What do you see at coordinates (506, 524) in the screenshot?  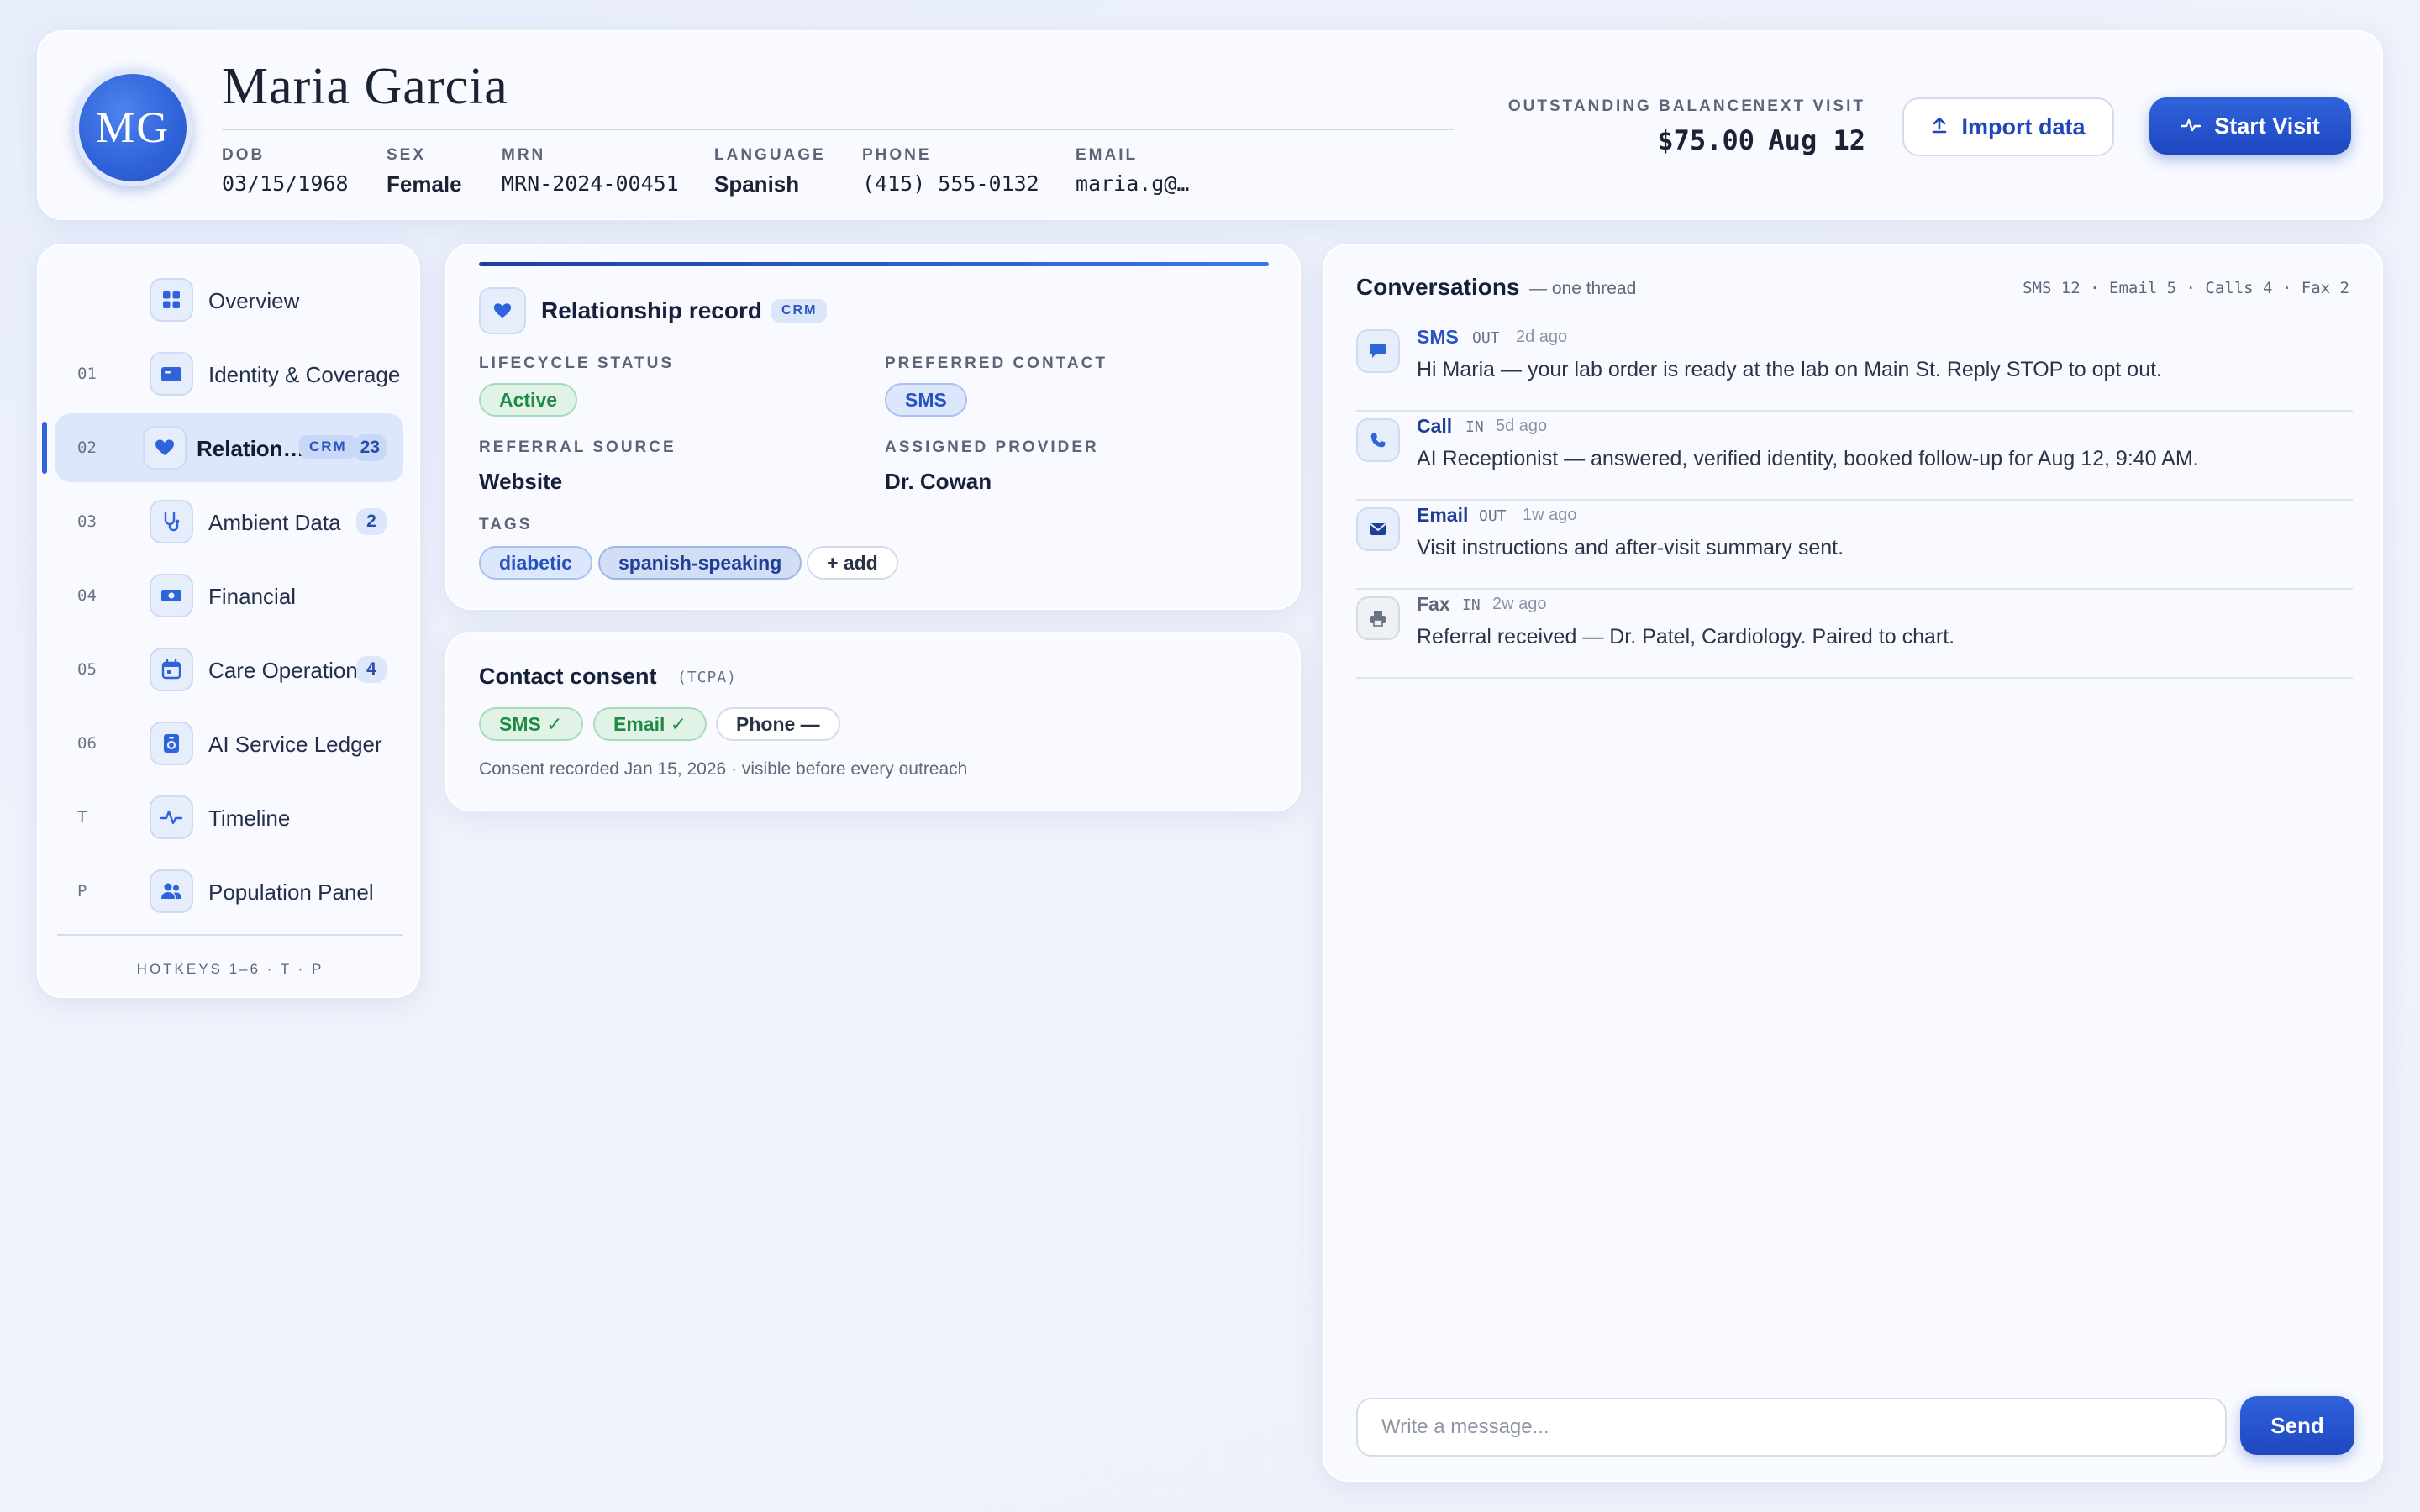 I see `tags-label: TAGS` at bounding box center [506, 524].